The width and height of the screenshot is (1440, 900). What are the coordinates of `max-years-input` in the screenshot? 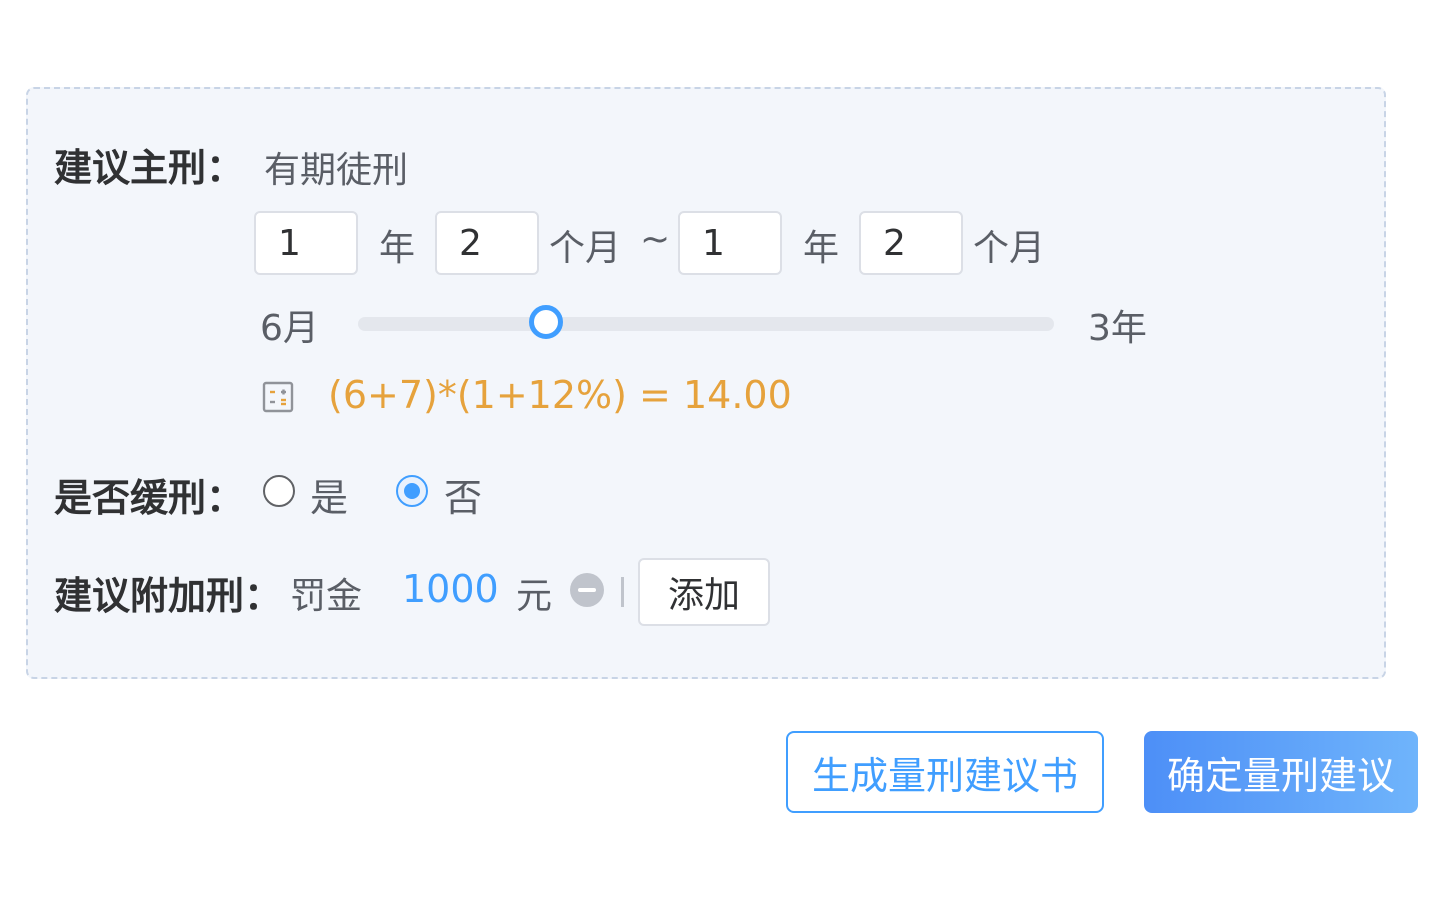 It's located at (730, 243).